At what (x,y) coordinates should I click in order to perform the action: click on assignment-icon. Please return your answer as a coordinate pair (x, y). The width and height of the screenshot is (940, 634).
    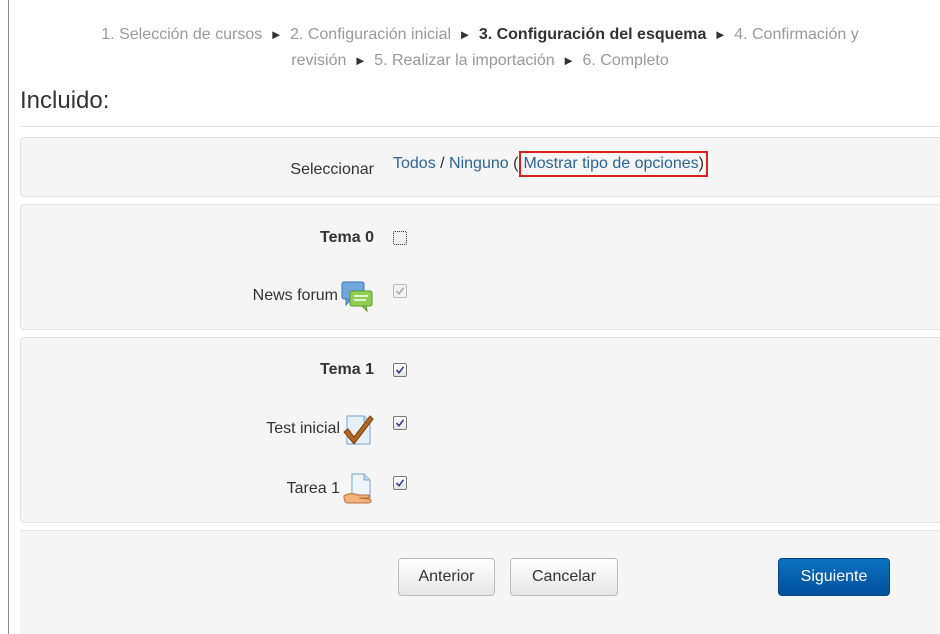
    Looking at the image, I should click on (357, 488).